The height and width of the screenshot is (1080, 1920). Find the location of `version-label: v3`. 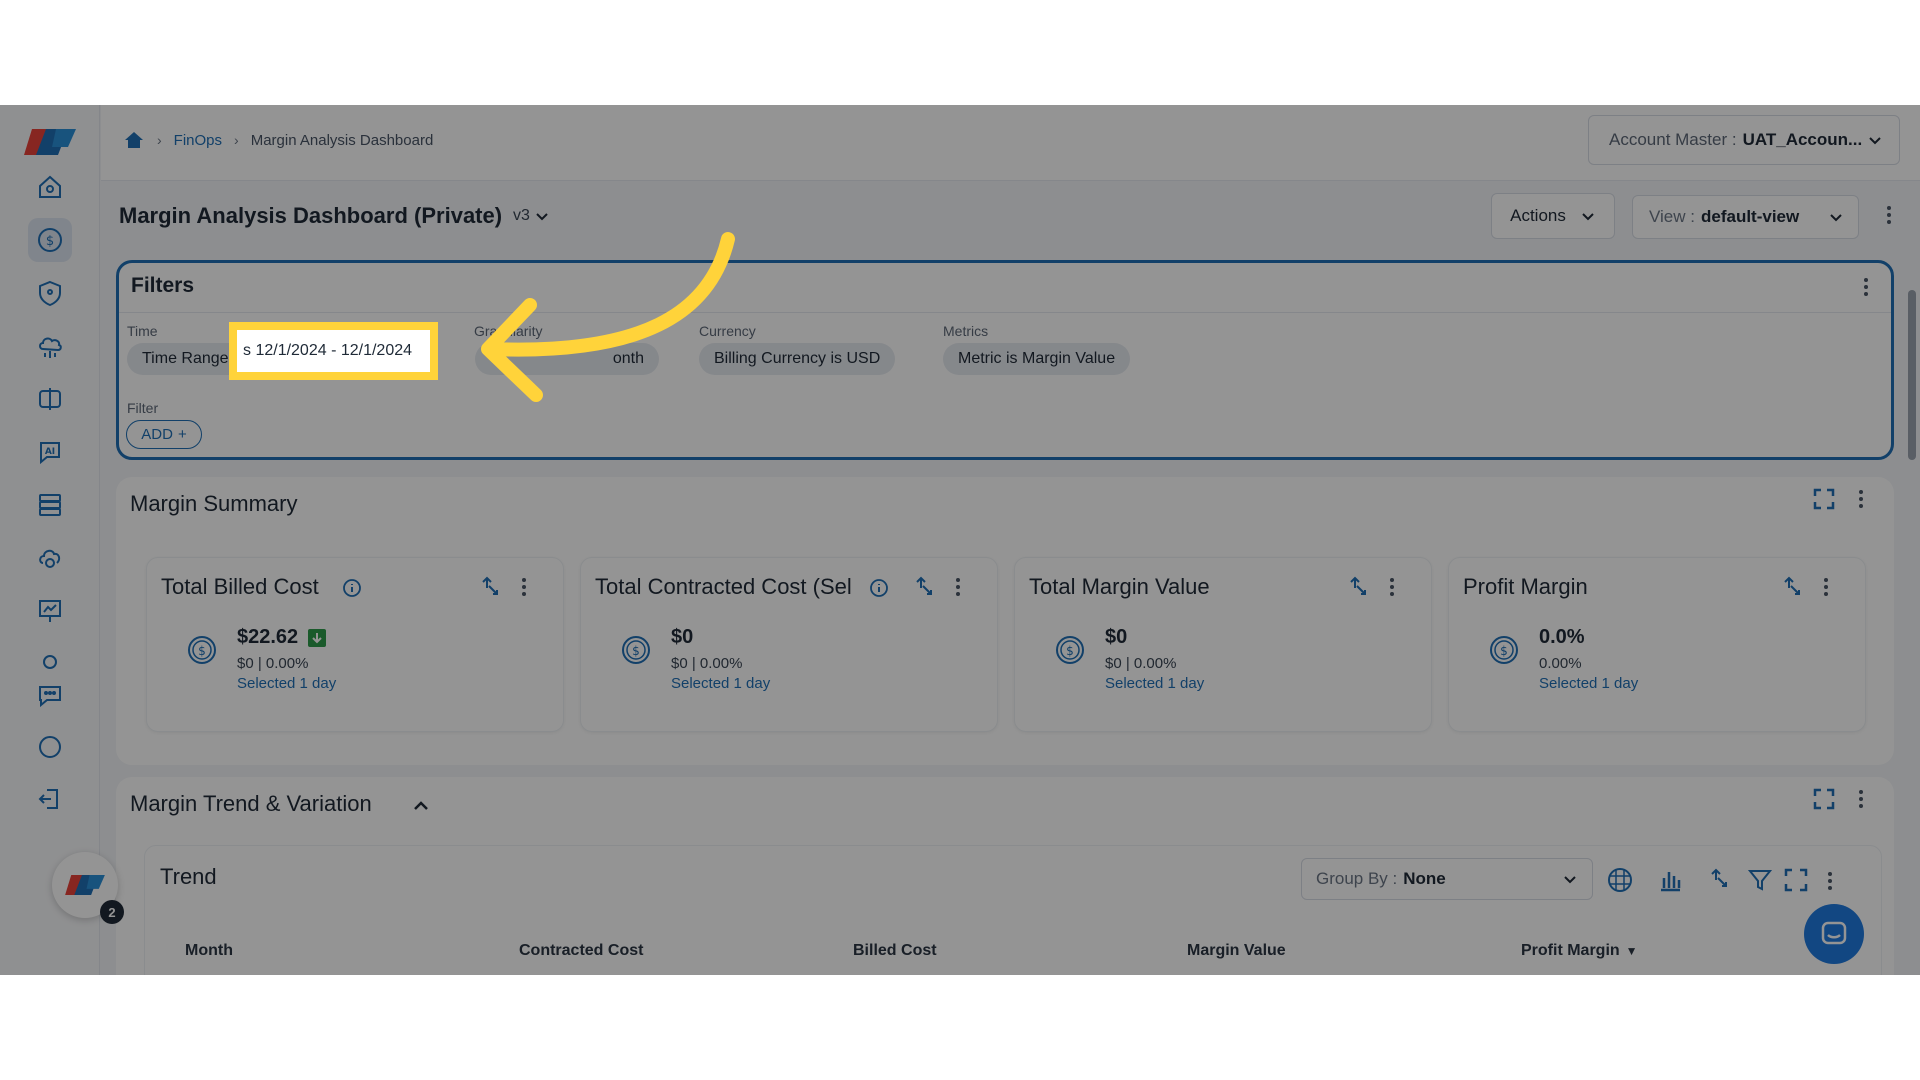

version-label: v3 is located at coordinates (521, 215).